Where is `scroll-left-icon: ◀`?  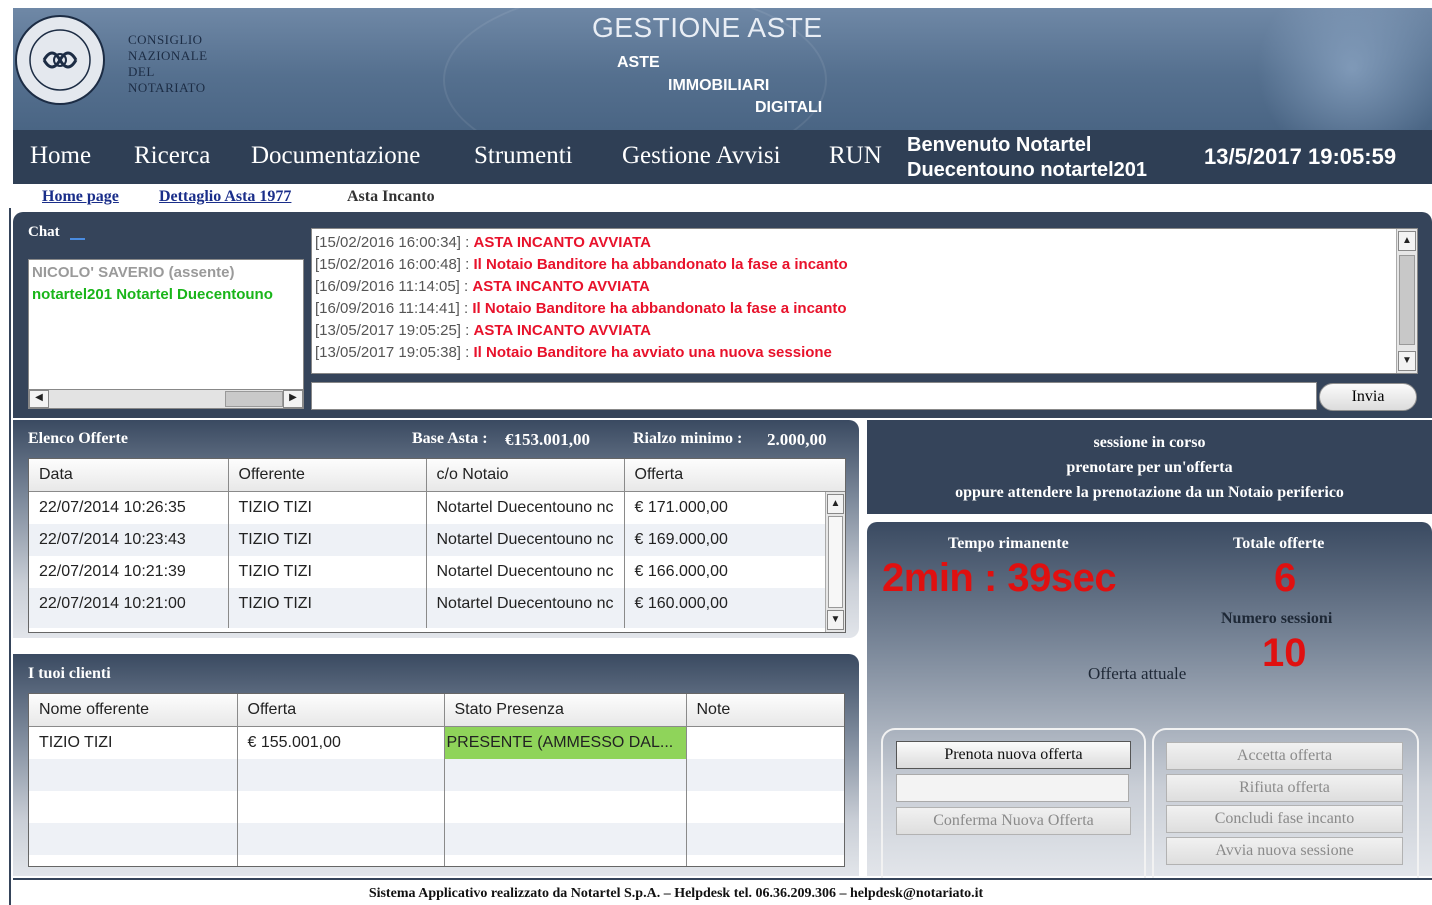
scroll-left-icon: ◀ is located at coordinates (39, 399).